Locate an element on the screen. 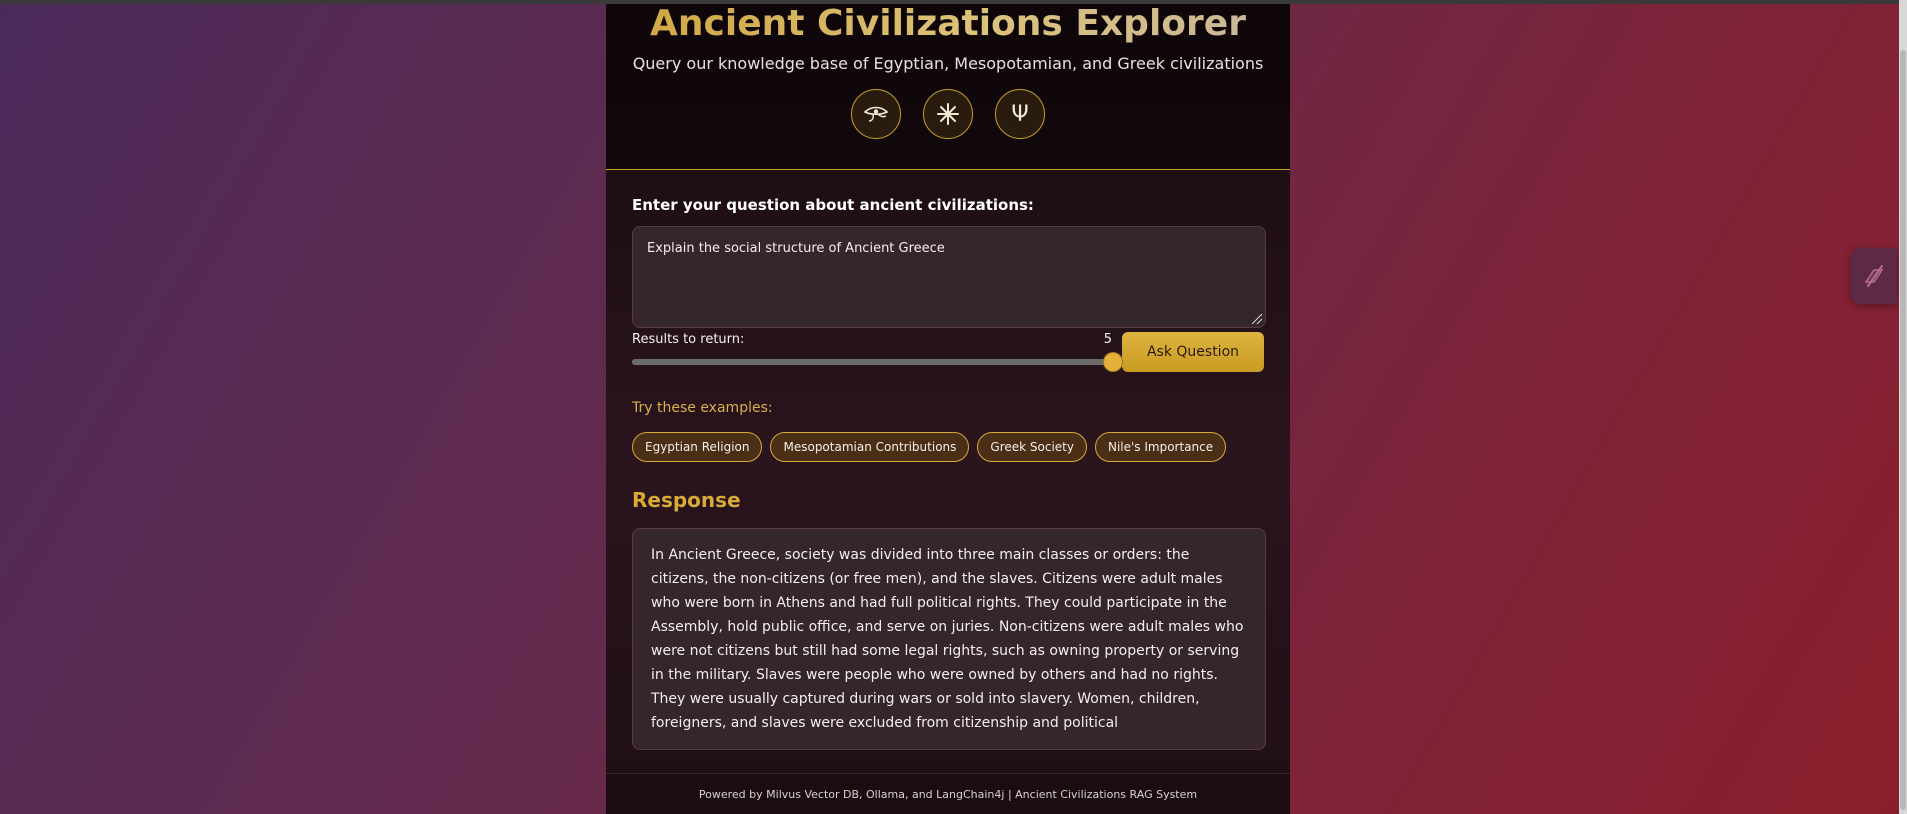 This screenshot has width=1907, height=814. page-scrollbar is located at coordinates (1903, 407).